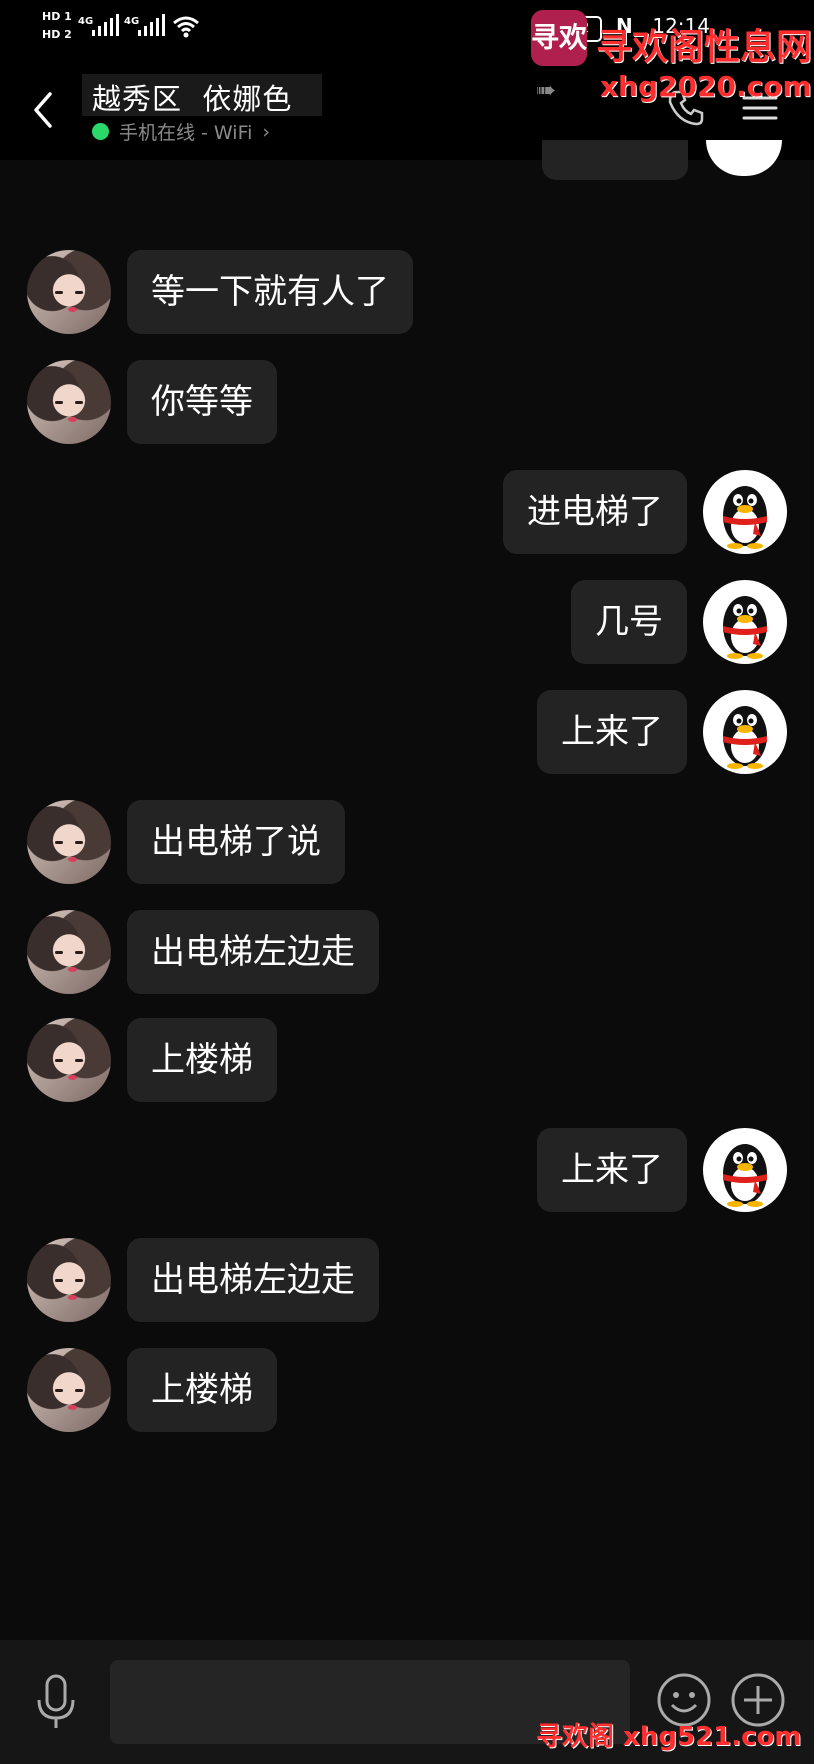 The image size is (814, 1764). I want to click on chevron-right-icon: ›, so click(266, 131).